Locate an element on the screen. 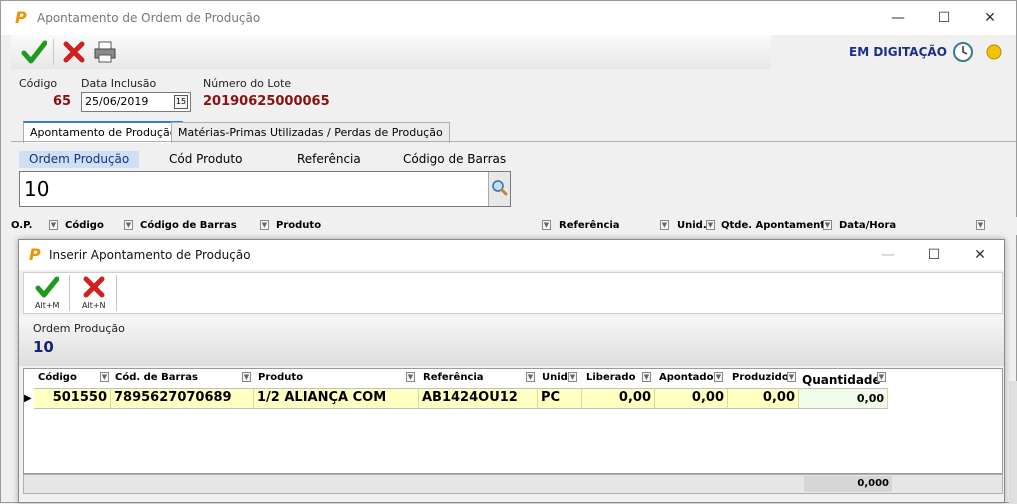 Image resolution: width=1017 pixels, height=504 pixels. ordem-producao-value: 10 is located at coordinates (43, 347).